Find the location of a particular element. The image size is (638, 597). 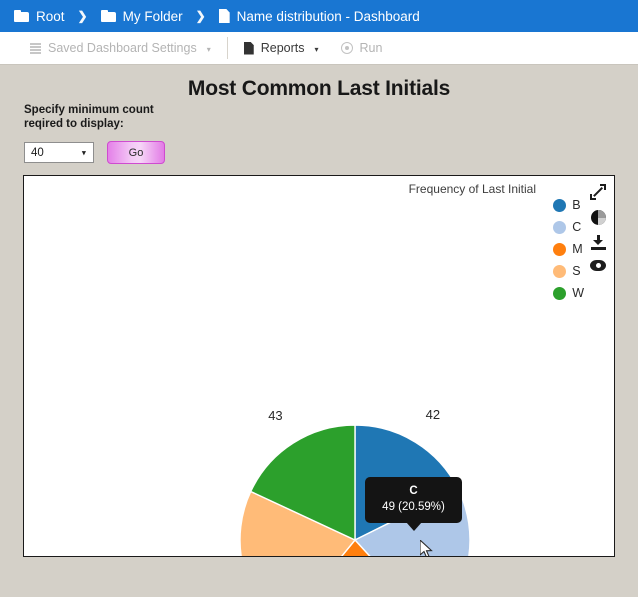

run-label: Run is located at coordinates (371, 48).